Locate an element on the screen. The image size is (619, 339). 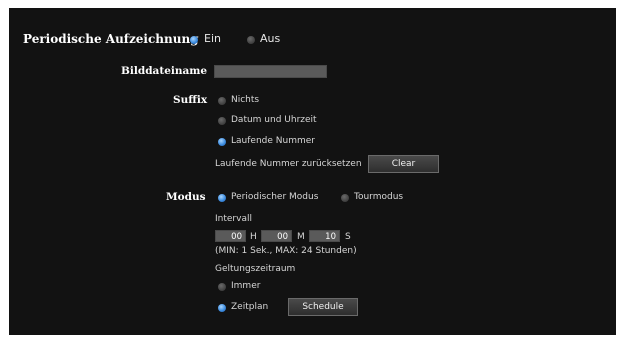
interval-range-note: (MIN: 1 Sek., MAX: 24 Stunden) is located at coordinates (286, 251).